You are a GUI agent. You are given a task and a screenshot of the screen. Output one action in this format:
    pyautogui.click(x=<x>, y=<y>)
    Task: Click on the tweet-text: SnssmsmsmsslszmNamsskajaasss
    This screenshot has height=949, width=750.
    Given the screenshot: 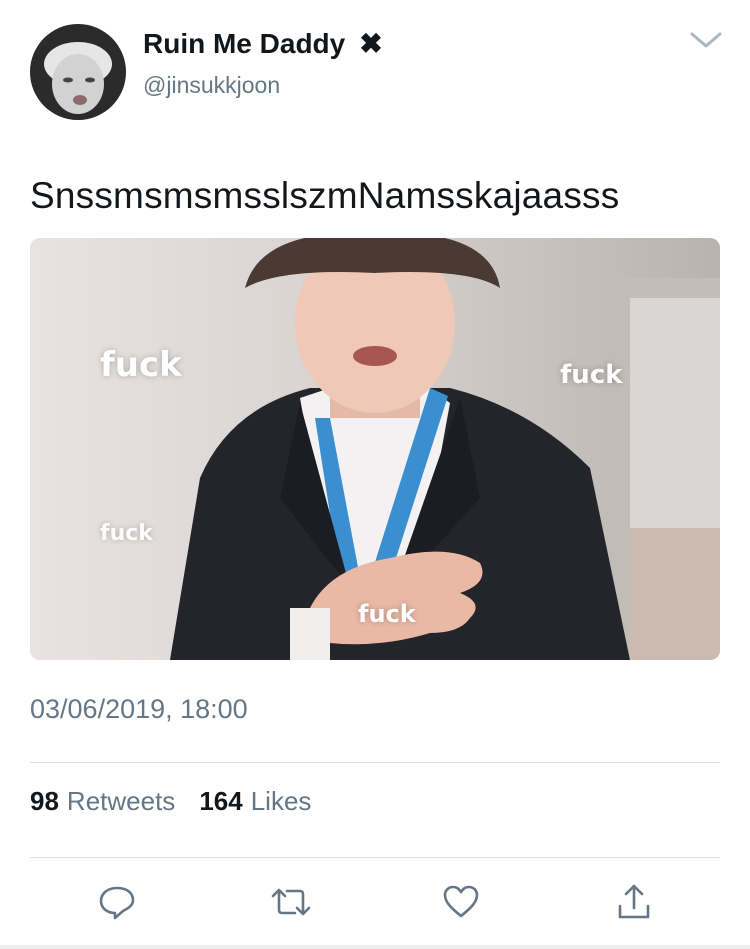 What is the action you would take?
    pyautogui.click(x=325, y=195)
    